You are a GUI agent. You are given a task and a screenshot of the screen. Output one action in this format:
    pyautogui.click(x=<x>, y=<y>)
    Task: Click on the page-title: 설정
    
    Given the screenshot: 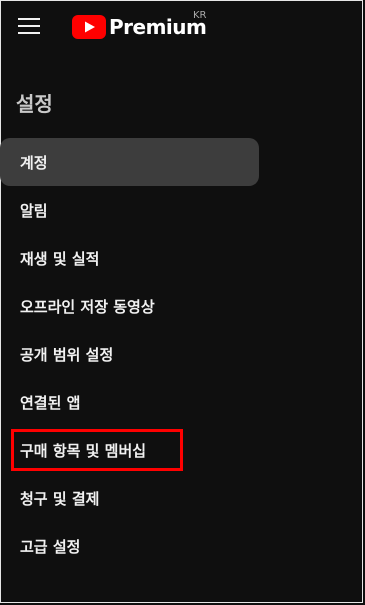 What is the action you would take?
    pyautogui.click(x=34, y=104)
    